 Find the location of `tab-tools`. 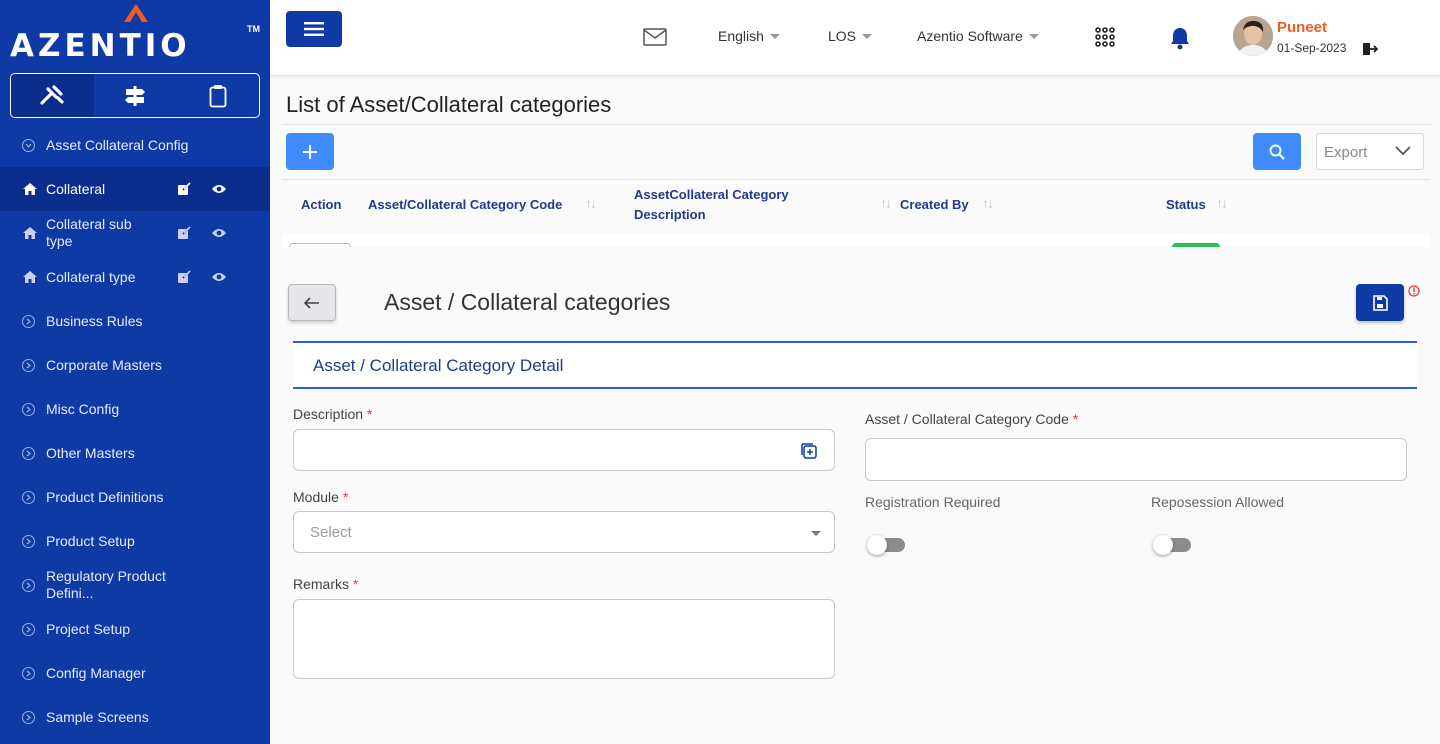

tab-tools is located at coordinates (52, 95).